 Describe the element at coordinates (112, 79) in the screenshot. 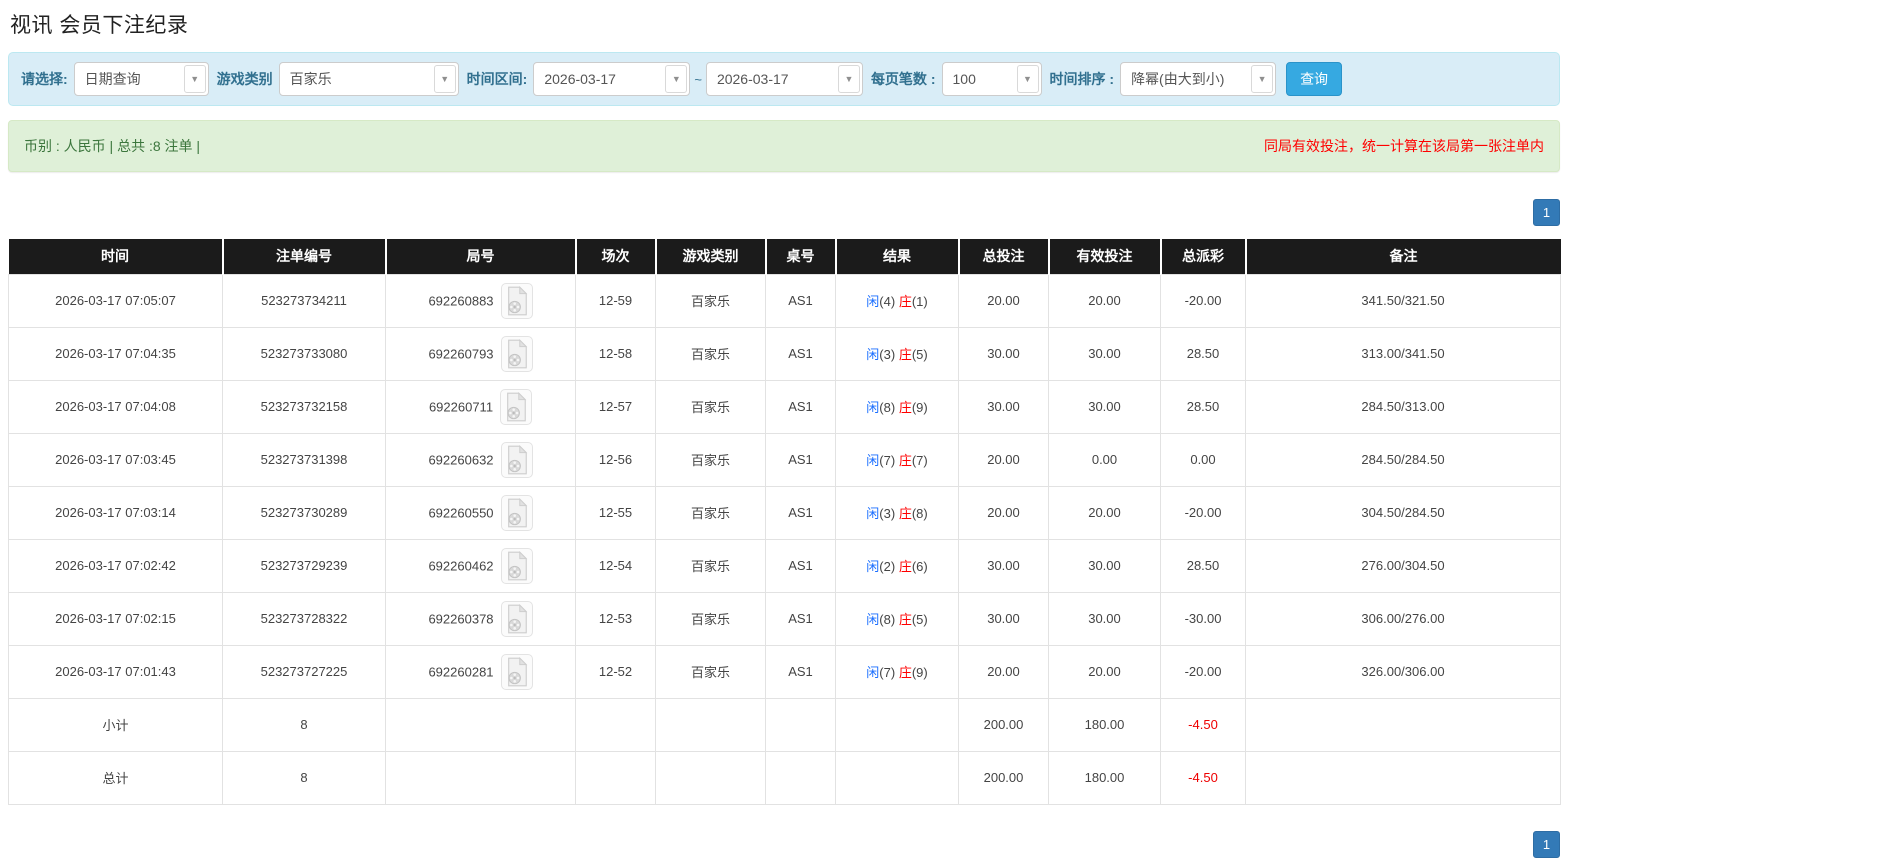

I see `query-type-value: 日期查询` at that location.